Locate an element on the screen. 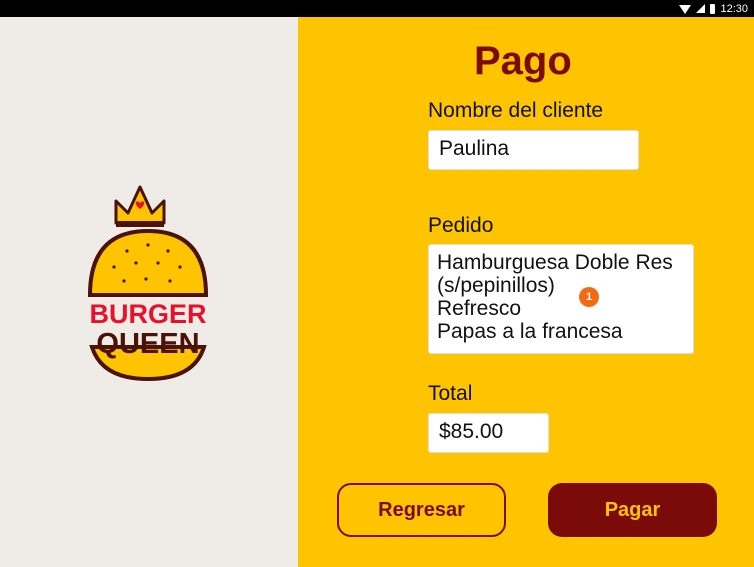  customer-name-field: Paulina is located at coordinates (533, 150).